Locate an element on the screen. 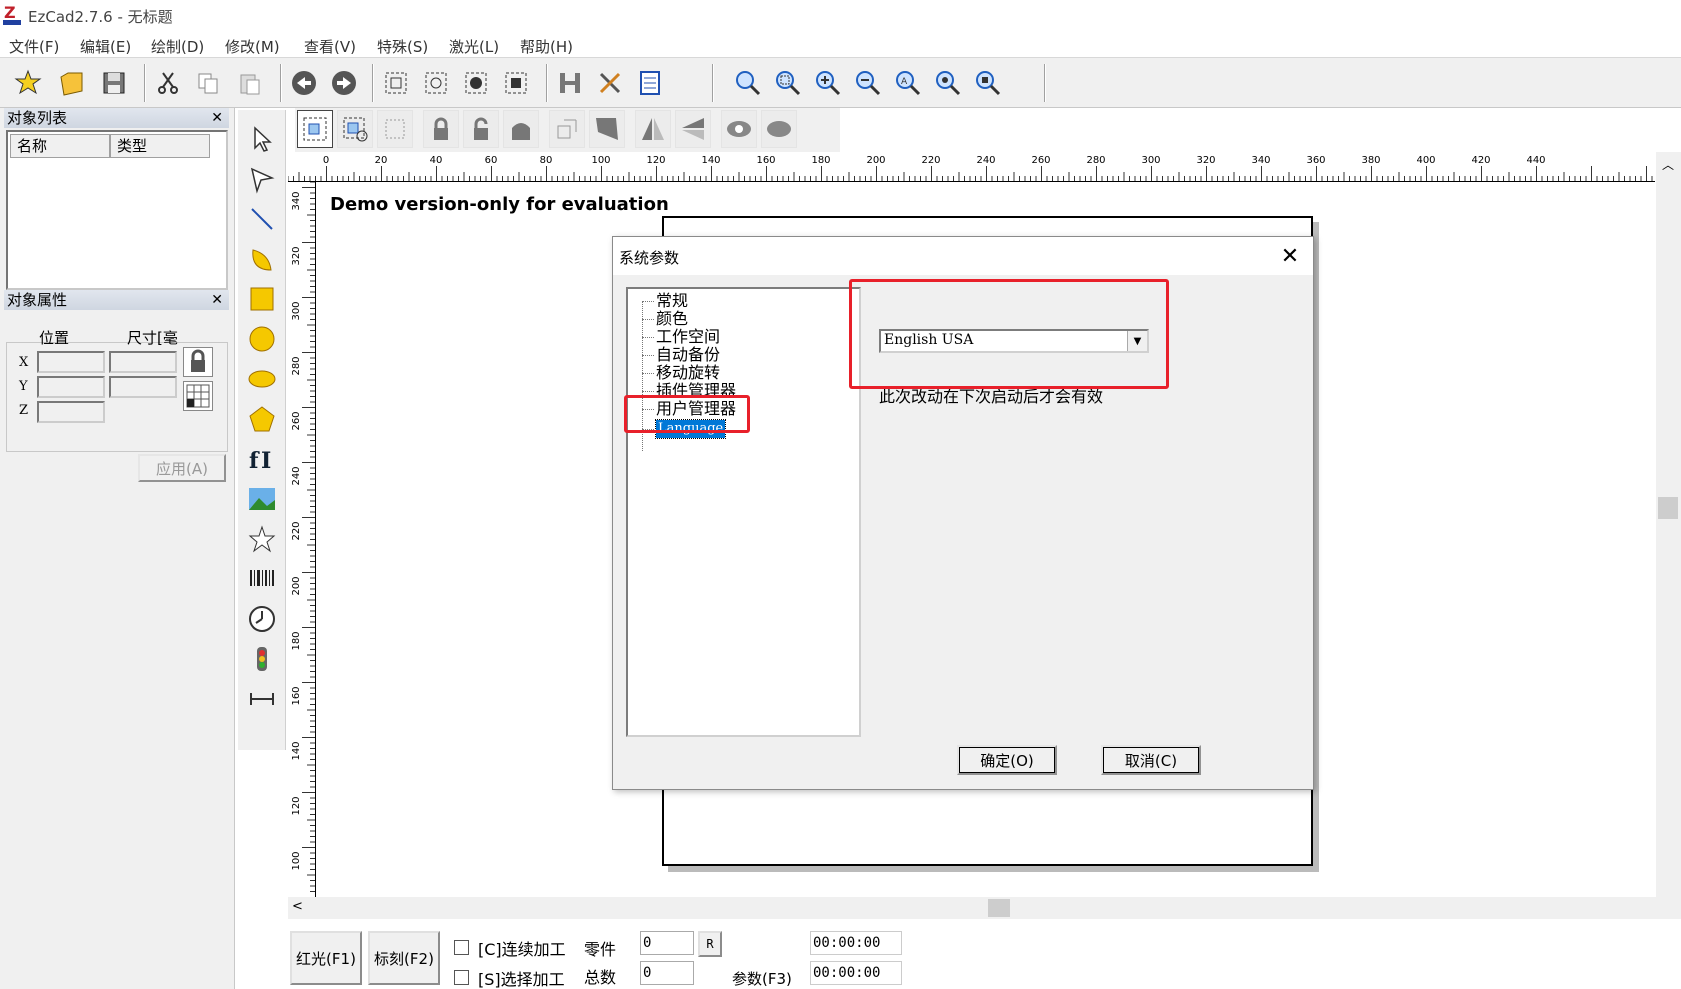 Image resolution: width=1681 pixels, height=989 pixels. lock-ratio-icon is located at coordinates (198, 362).